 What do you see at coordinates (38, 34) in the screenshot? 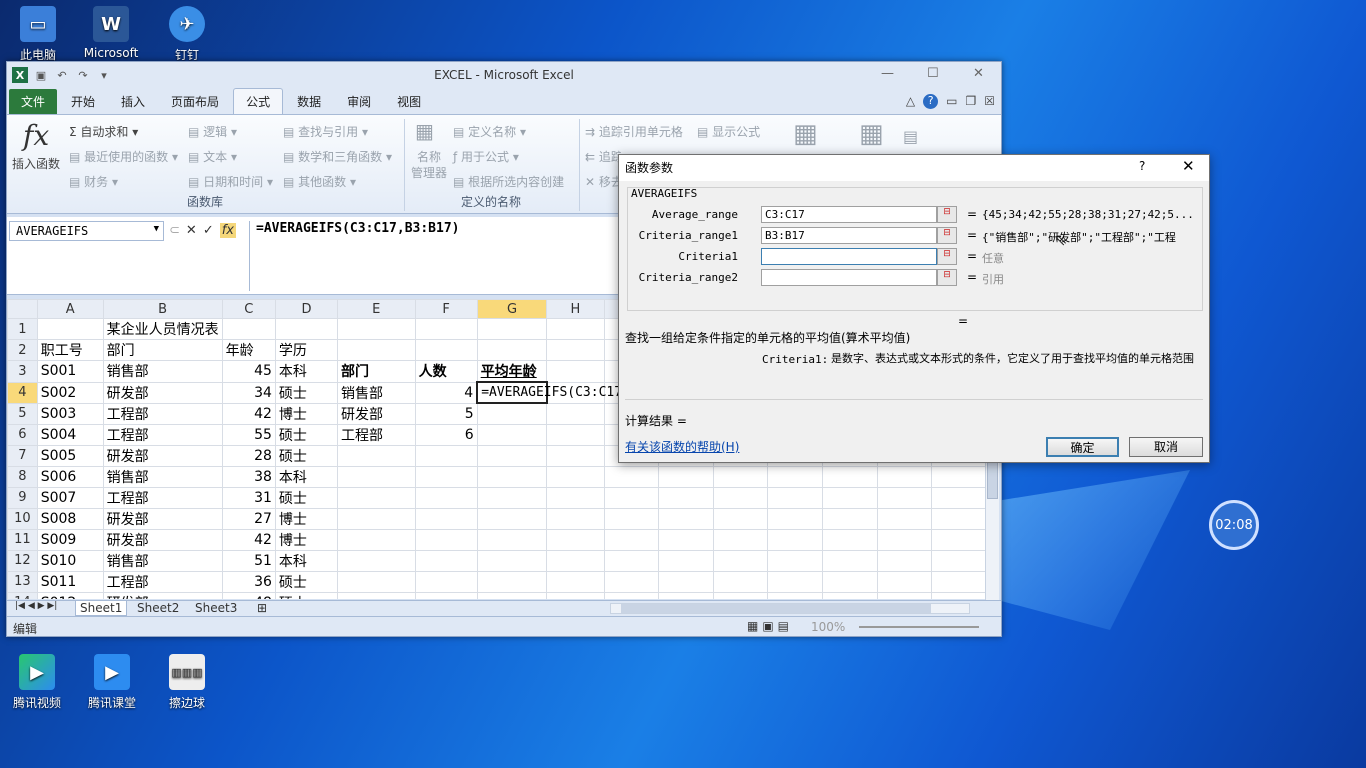
I see `desktop-icon-this-pc: ▭ 此电脑` at bounding box center [38, 34].